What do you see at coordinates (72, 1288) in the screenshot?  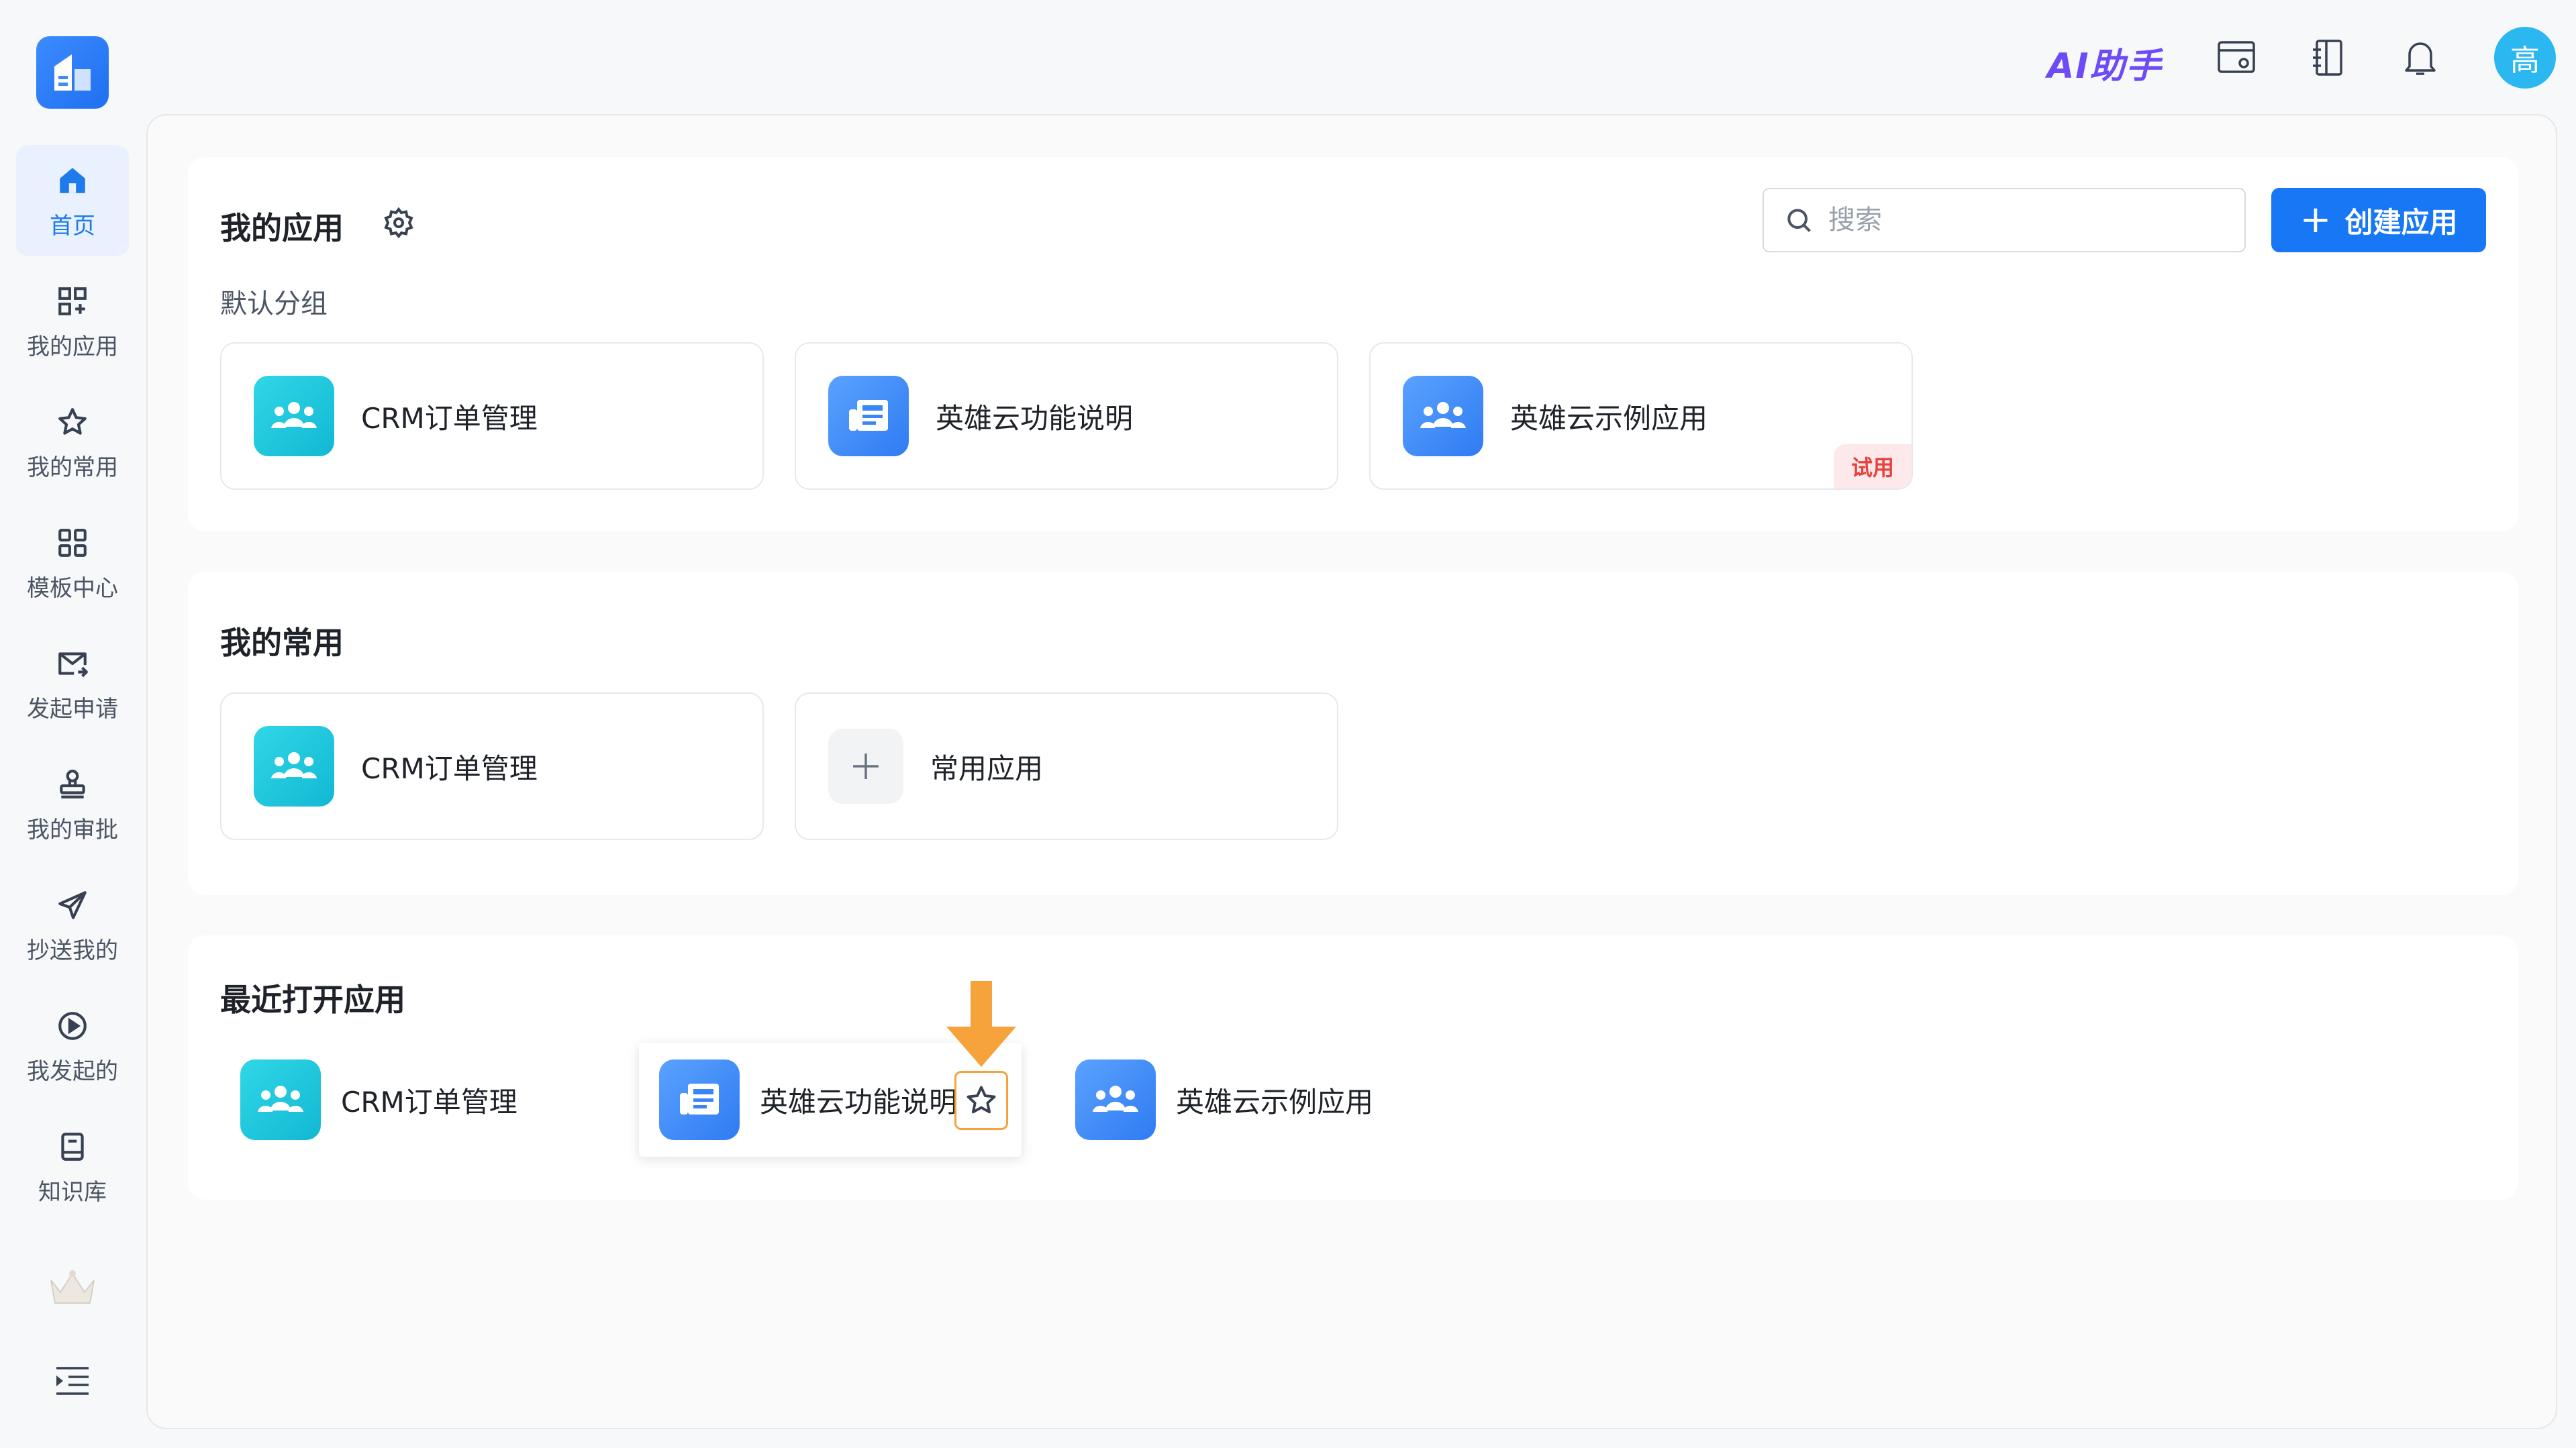 I see `crown-icon` at bounding box center [72, 1288].